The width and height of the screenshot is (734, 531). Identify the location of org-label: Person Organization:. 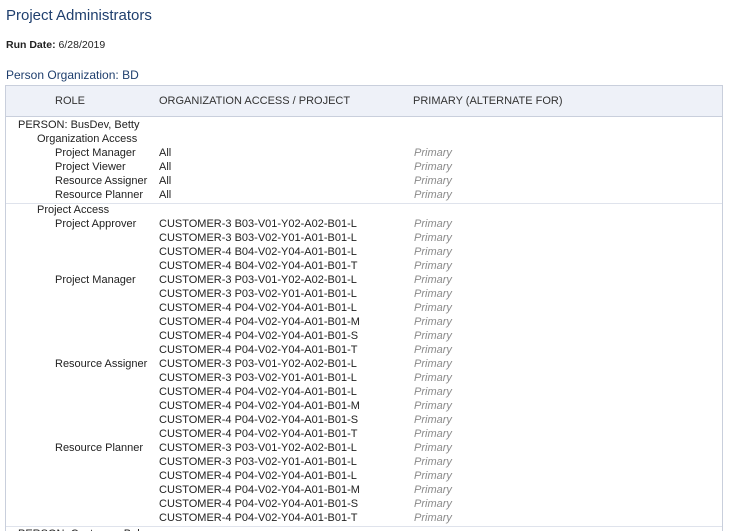
(62, 75).